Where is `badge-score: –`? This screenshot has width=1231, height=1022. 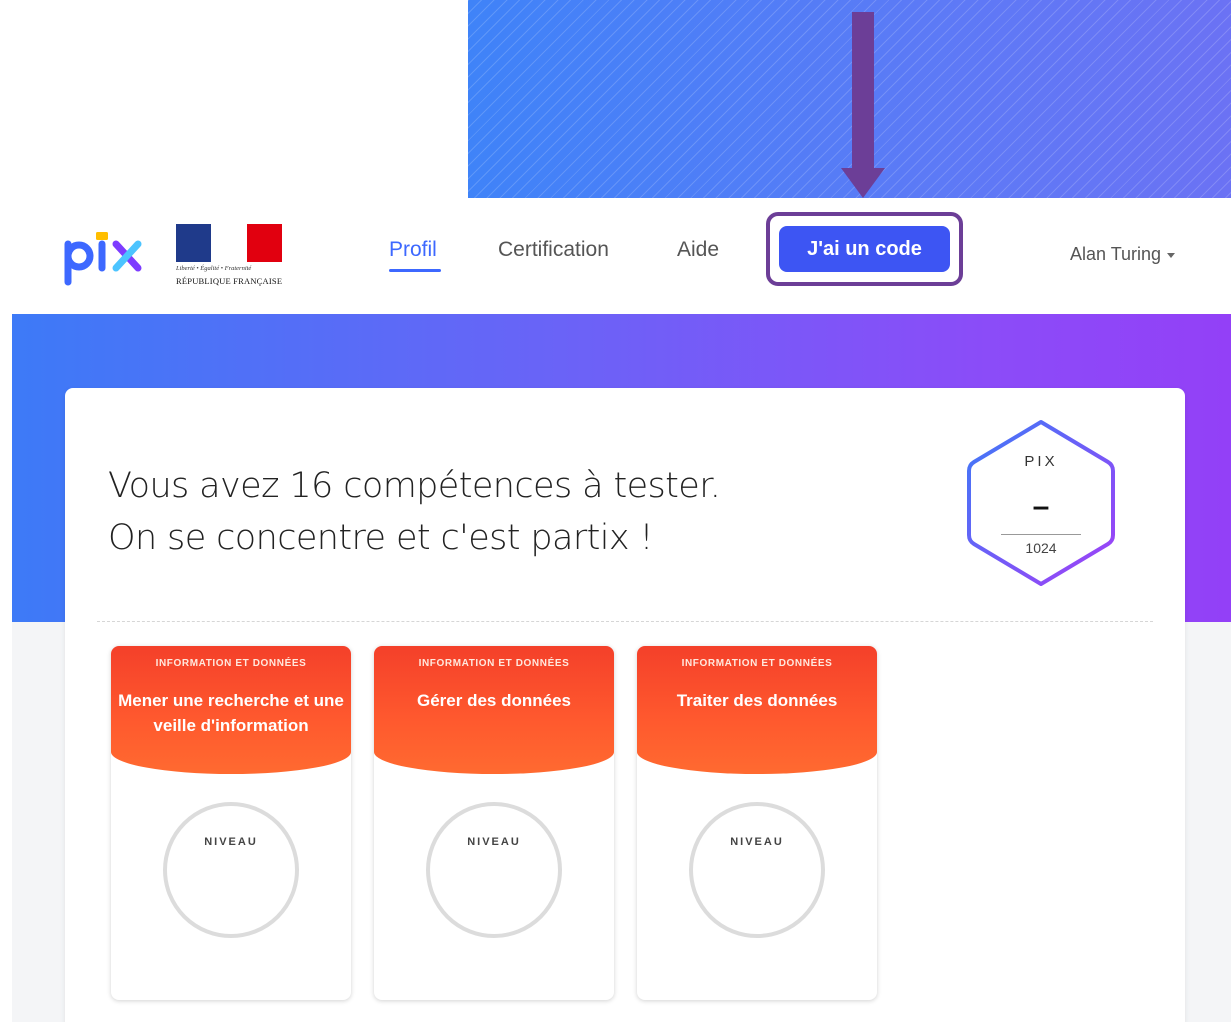
badge-score: – is located at coordinates (1041, 506).